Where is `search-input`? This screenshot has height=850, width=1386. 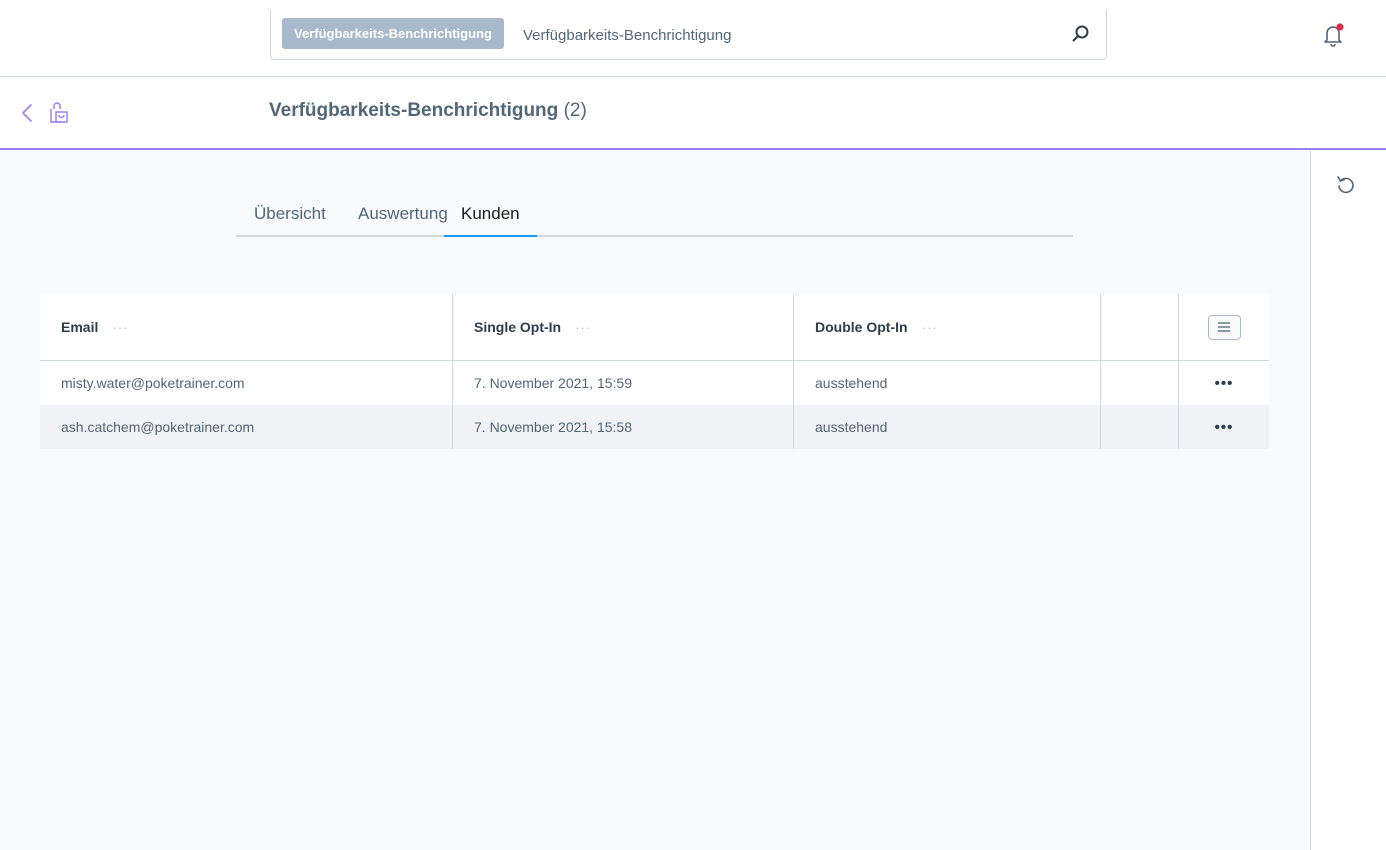 search-input is located at coordinates (783, 35).